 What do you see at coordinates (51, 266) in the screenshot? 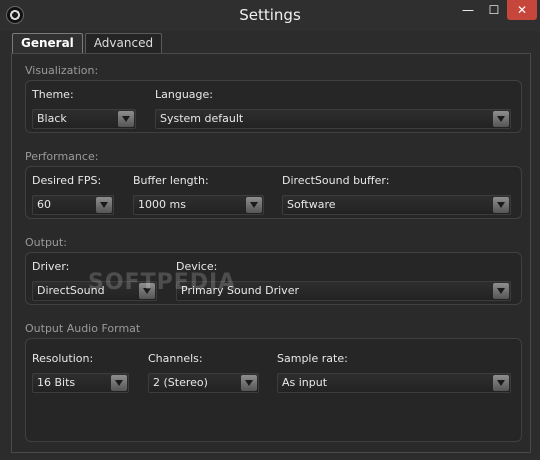
I see `driver-label: Driver:` at bounding box center [51, 266].